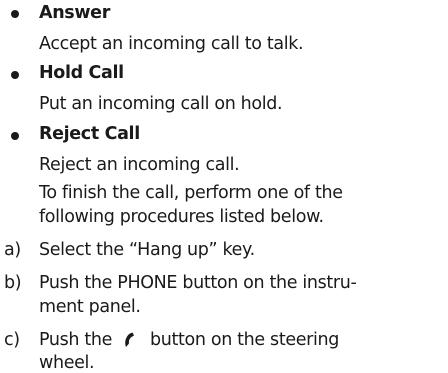 The width and height of the screenshot is (448, 373). I want to click on item-desc-hold-call: Put an incoming call on hold., so click(161, 104).